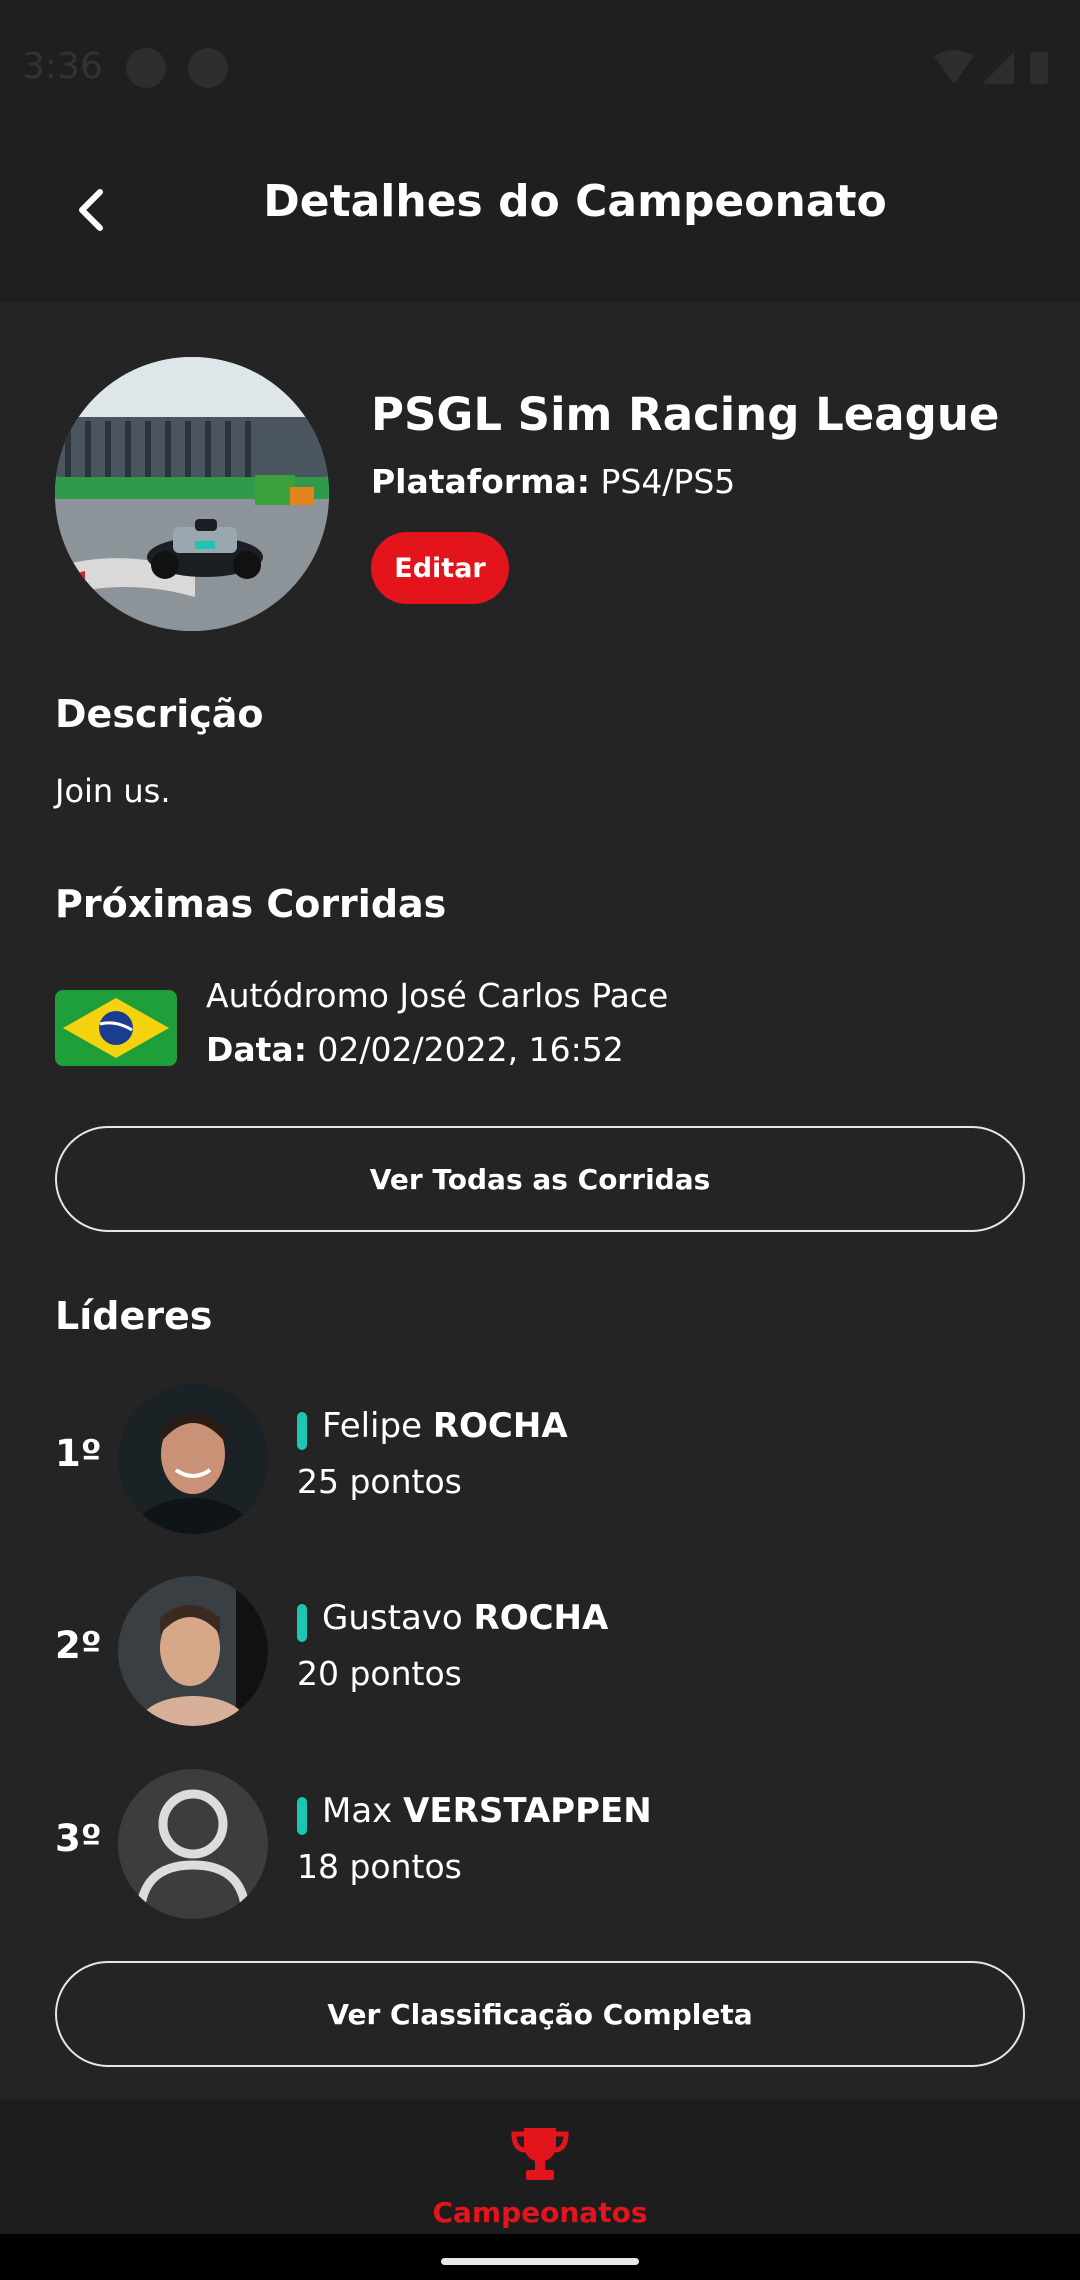 The image size is (1080, 2280). Describe the element at coordinates (991, 67) in the screenshot. I see `system-status-icons` at that location.